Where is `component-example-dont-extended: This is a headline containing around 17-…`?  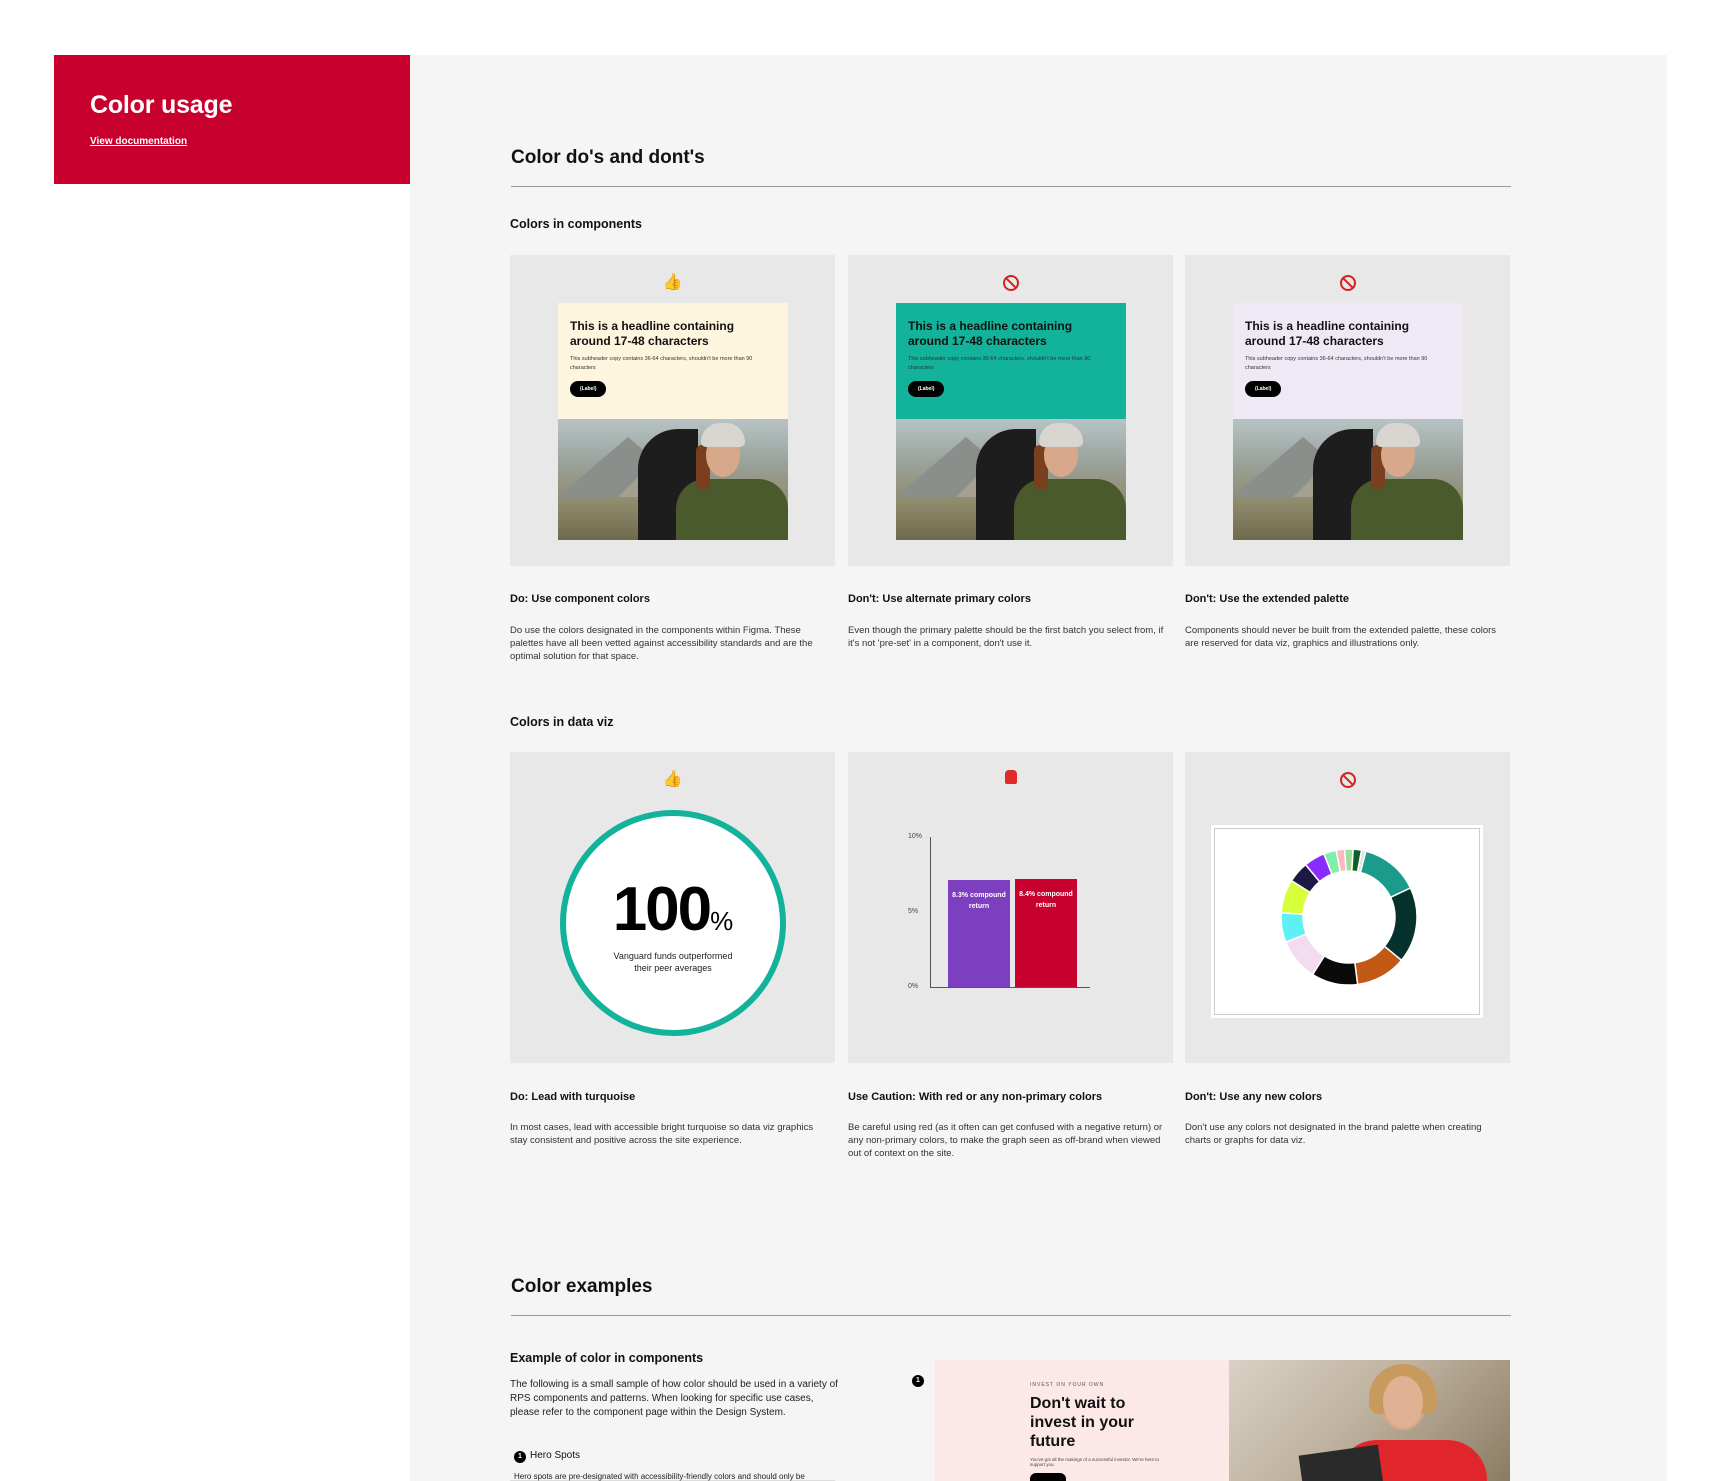 component-example-dont-extended: This is a headline containing around 17-… is located at coordinates (1347, 410).